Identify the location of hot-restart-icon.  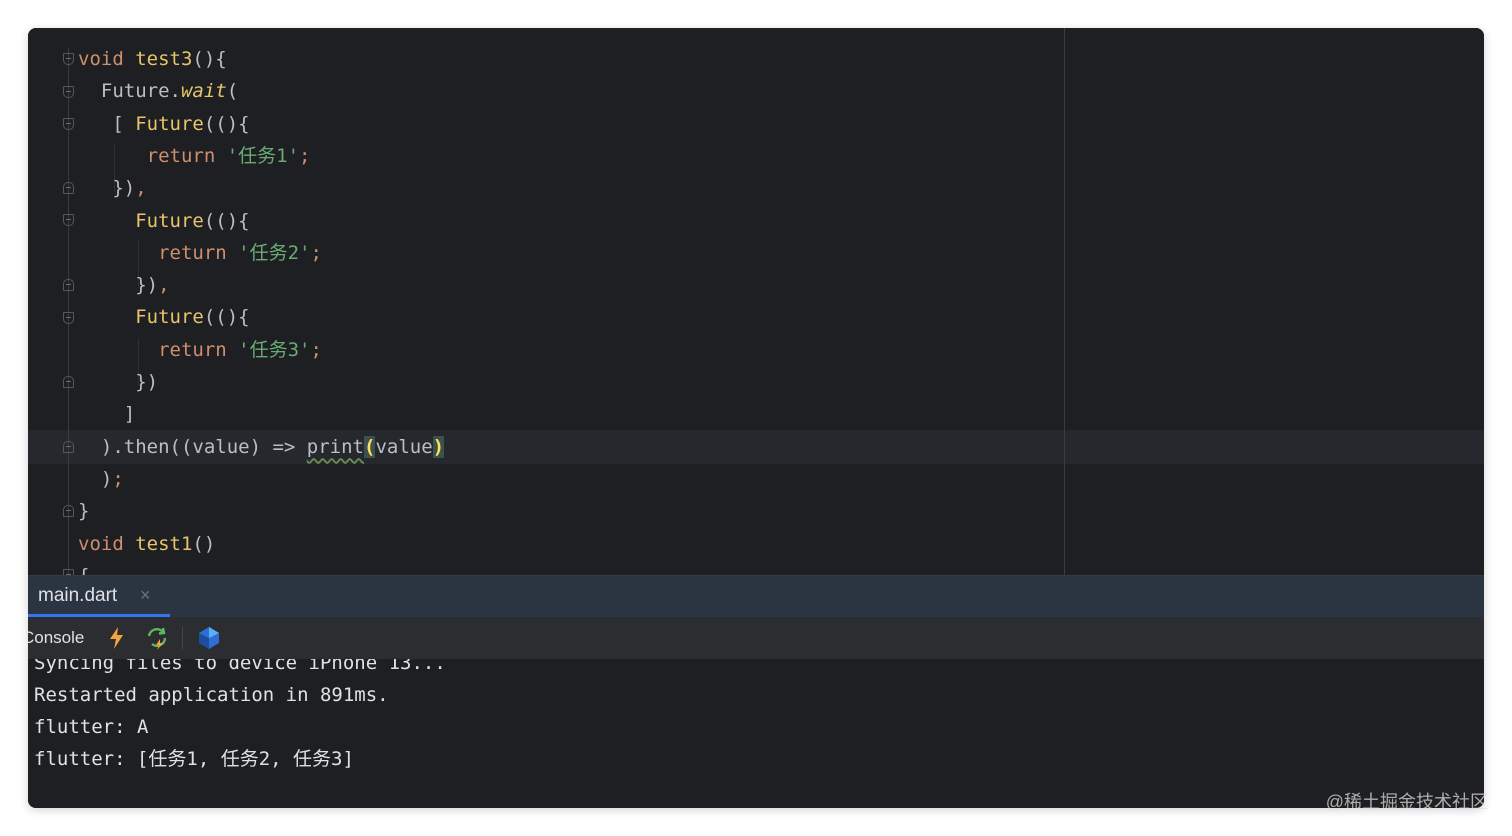
(157, 638).